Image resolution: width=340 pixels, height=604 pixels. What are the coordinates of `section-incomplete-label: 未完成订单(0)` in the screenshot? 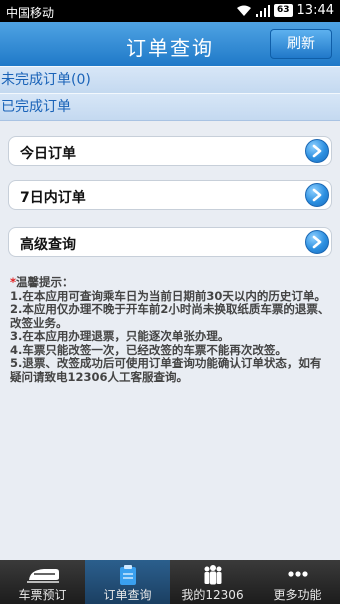 It's located at (46, 80).